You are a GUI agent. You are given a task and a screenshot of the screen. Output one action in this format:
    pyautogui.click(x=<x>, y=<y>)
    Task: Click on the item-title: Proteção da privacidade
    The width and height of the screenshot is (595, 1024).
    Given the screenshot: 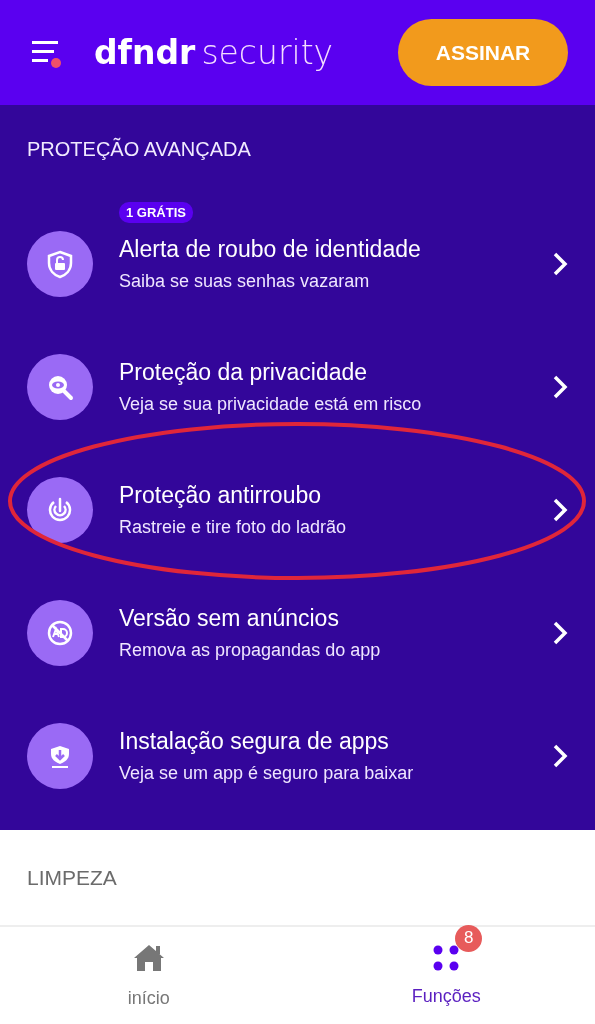 What is the action you would take?
    pyautogui.click(x=335, y=372)
    